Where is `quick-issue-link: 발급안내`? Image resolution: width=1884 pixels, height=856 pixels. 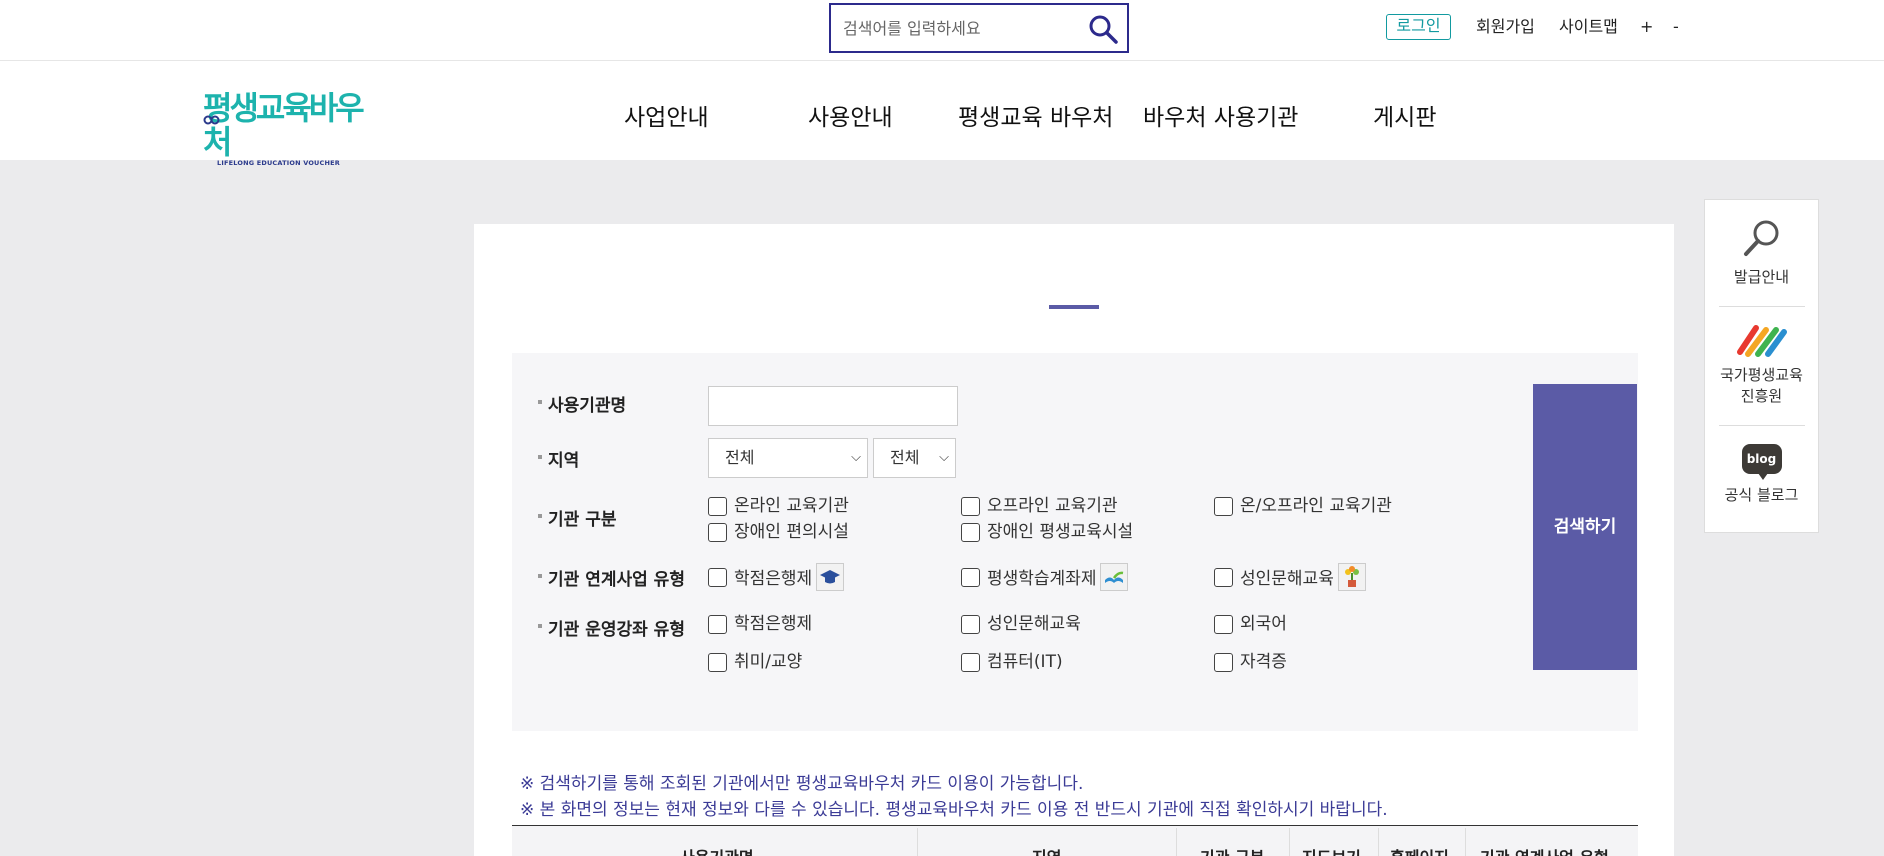 quick-issue-link: 발급안내 is located at coordinates (1761, 251).